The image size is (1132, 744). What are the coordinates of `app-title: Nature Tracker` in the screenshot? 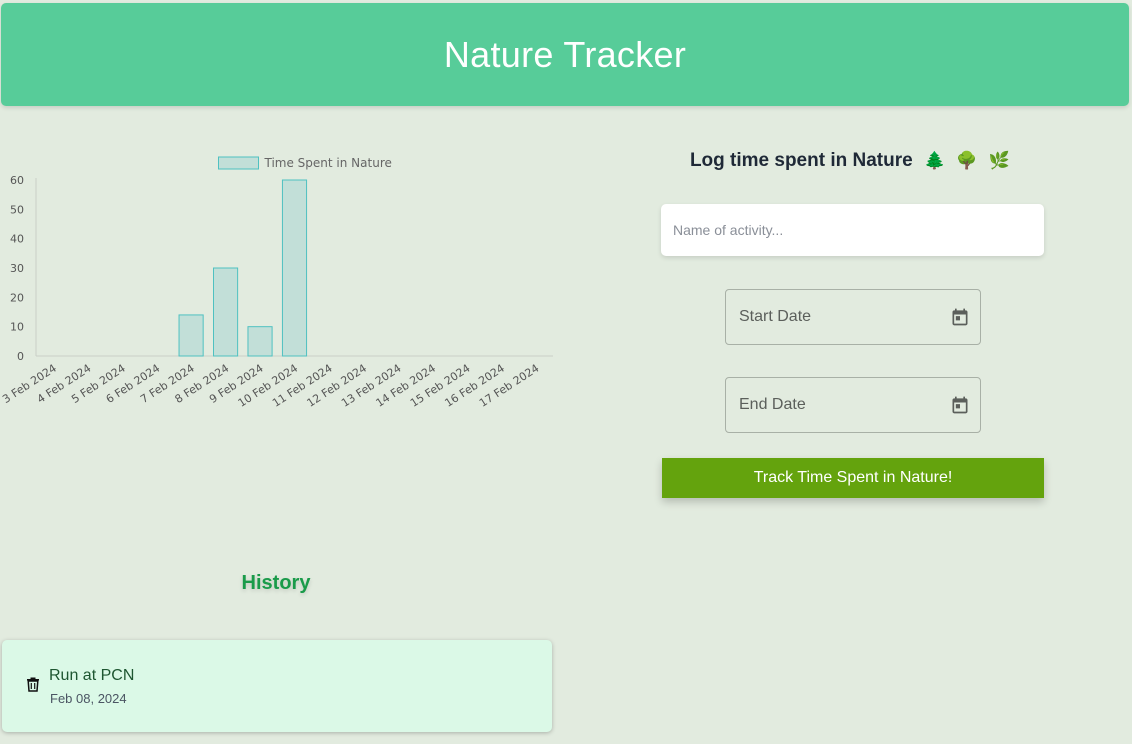 It's located at (565, 54).